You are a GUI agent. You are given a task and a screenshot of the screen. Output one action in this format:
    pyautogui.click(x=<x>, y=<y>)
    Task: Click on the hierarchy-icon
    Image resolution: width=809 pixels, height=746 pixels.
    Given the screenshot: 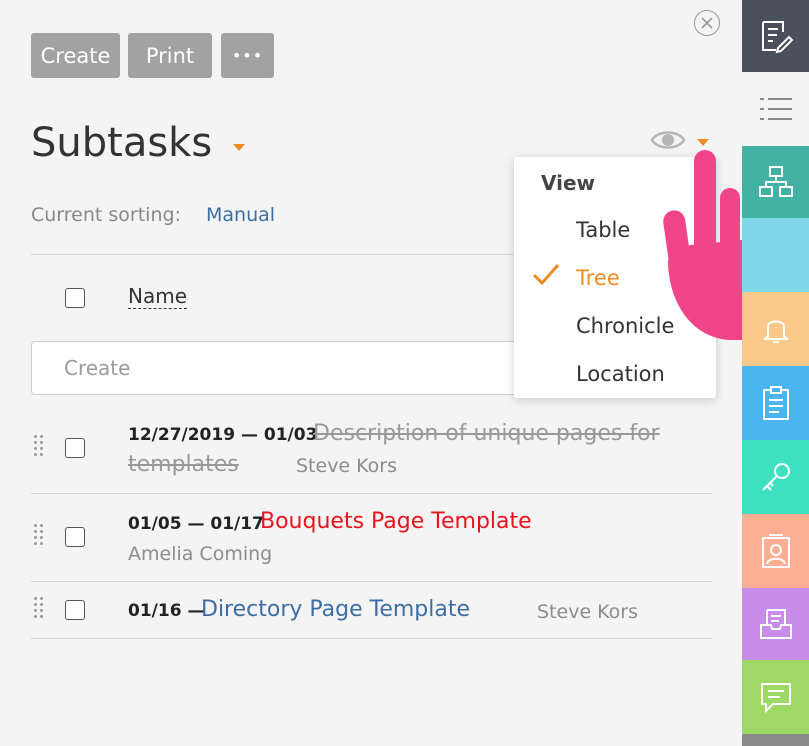 What is the action you would take?
    pyautogui.click(x=775, y=181)
    